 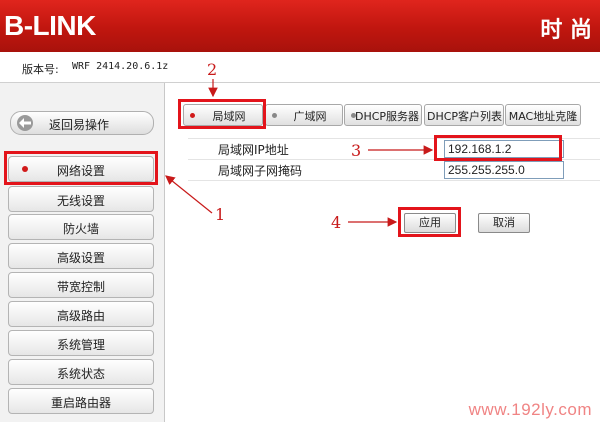 I want to click on annotation-number-4: 4, so click(x=336, y=222).